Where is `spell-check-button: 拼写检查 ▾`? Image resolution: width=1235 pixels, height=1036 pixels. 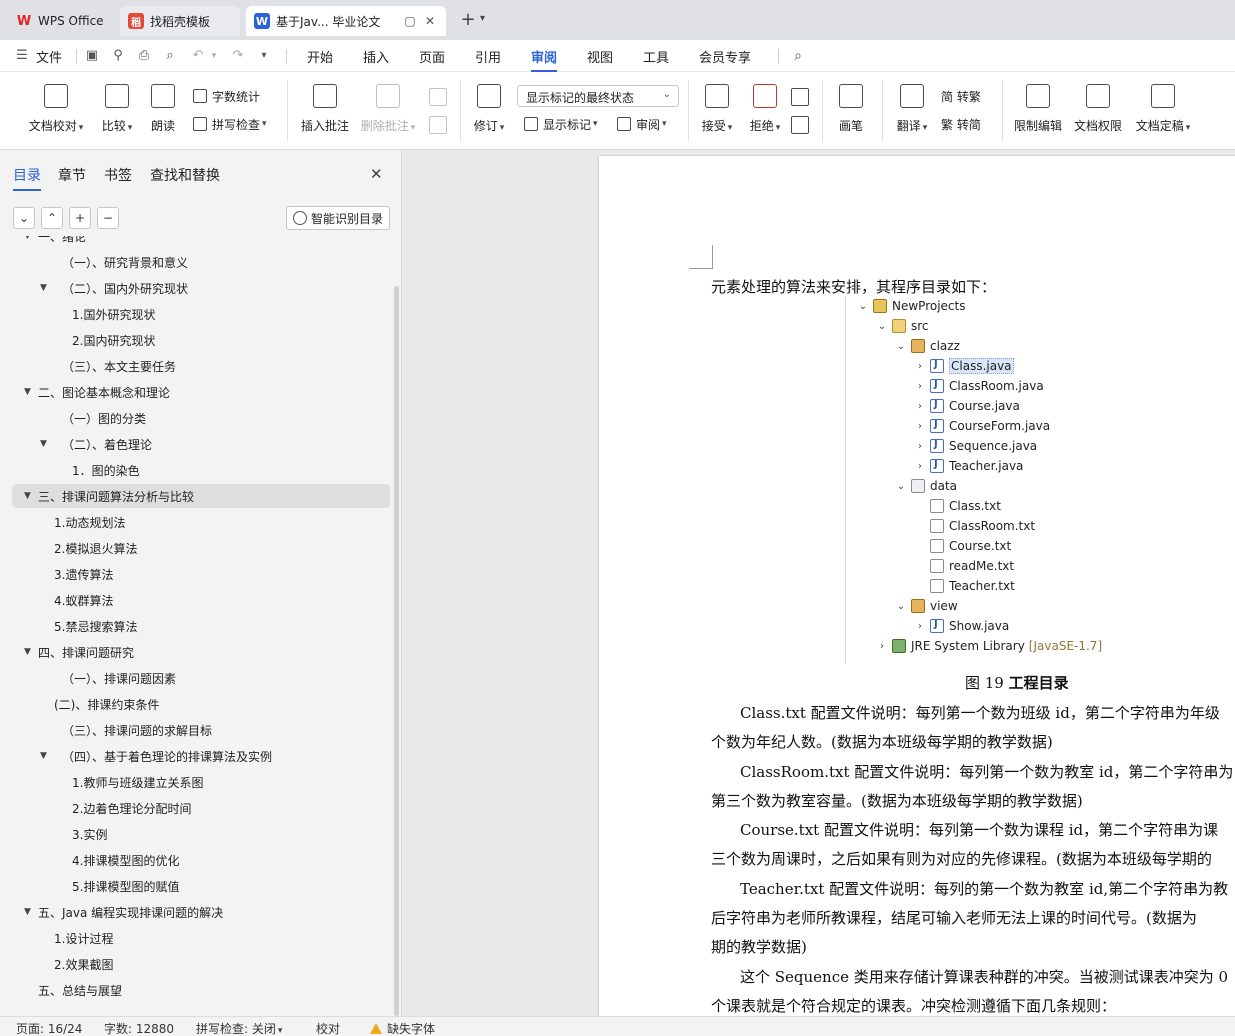
spell-check-button: 拼写检查 ▾ is located at coordinates (230, 124).